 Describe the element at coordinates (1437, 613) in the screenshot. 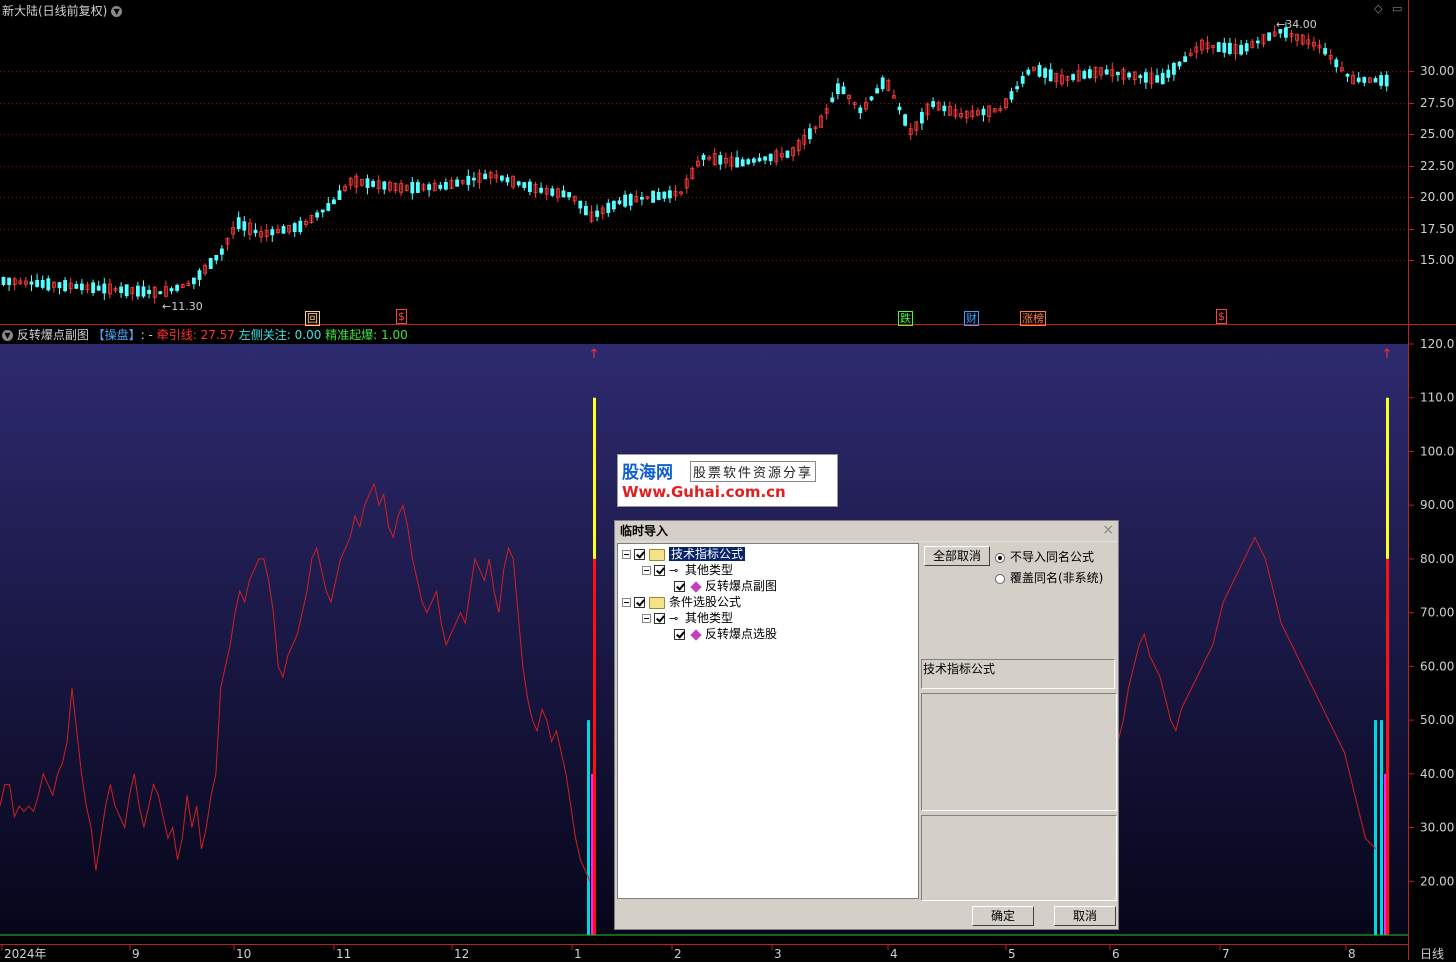

I see `indicator-tick-label: 70.00` at that location.